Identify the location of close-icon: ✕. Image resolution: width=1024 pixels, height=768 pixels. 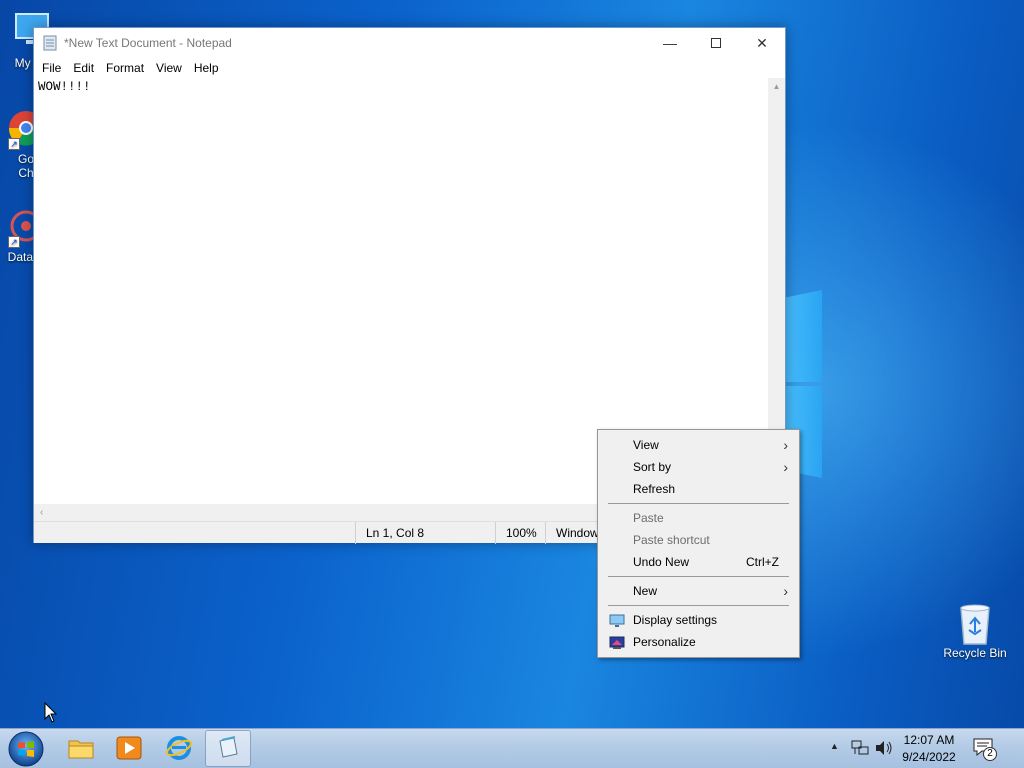
(762, 42).